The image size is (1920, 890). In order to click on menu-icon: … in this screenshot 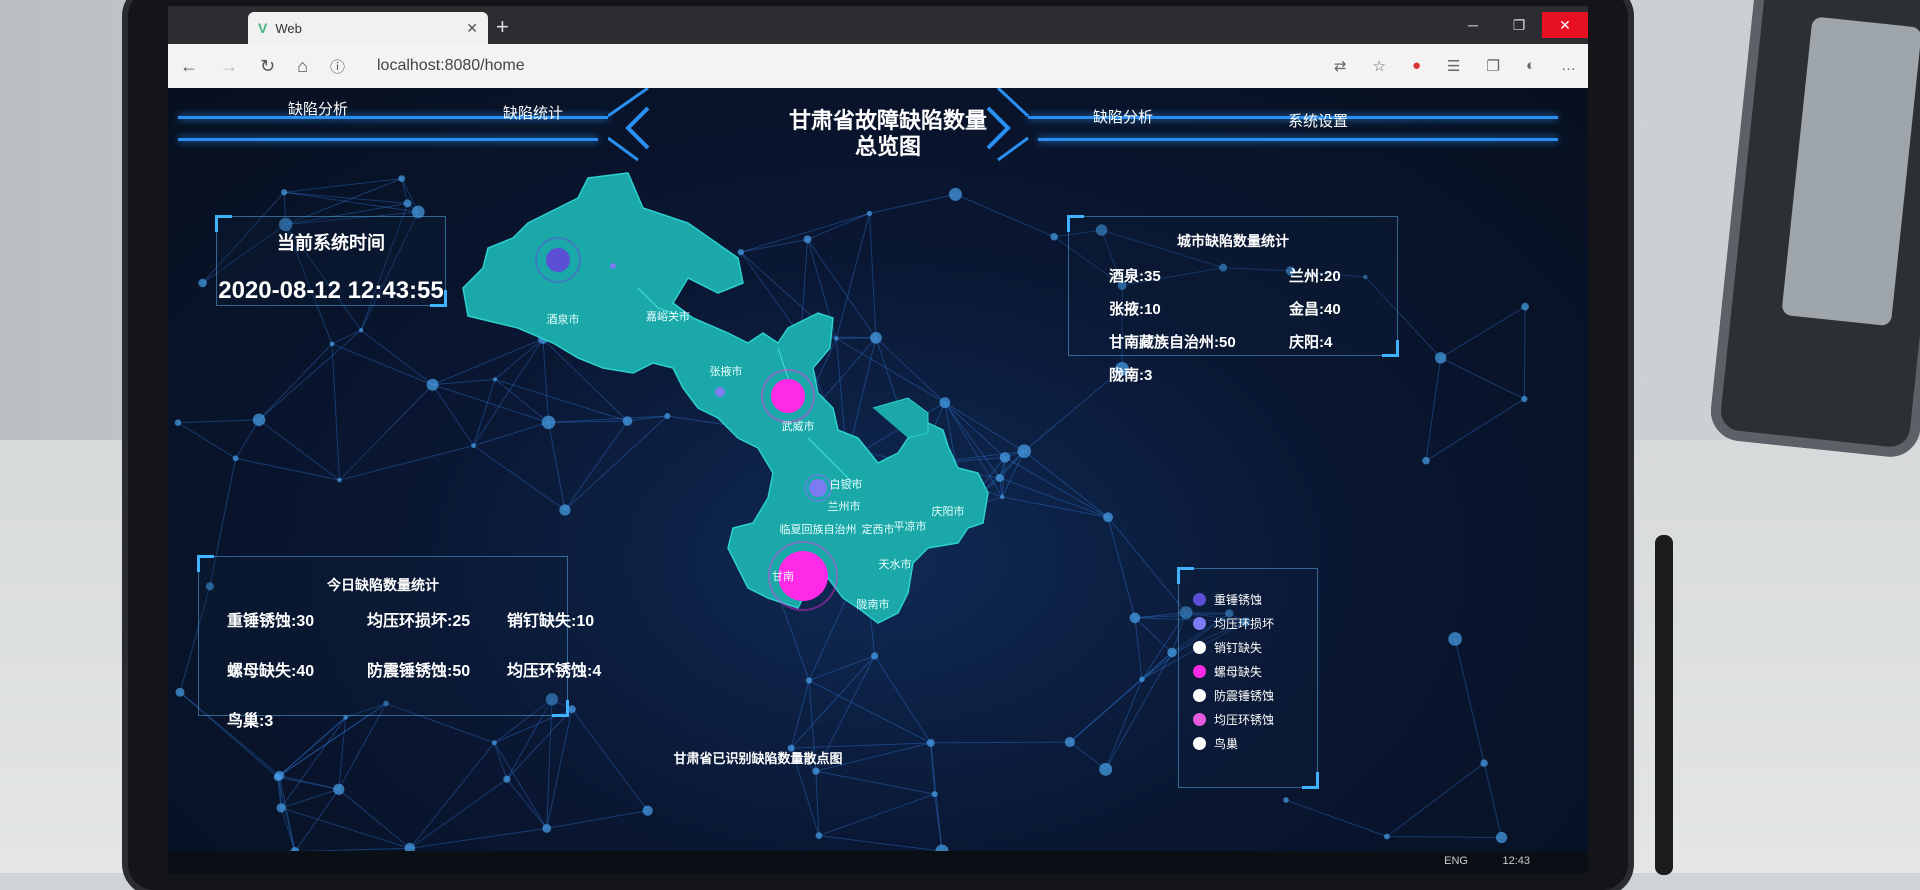, I will do `click(1568, 66)`.